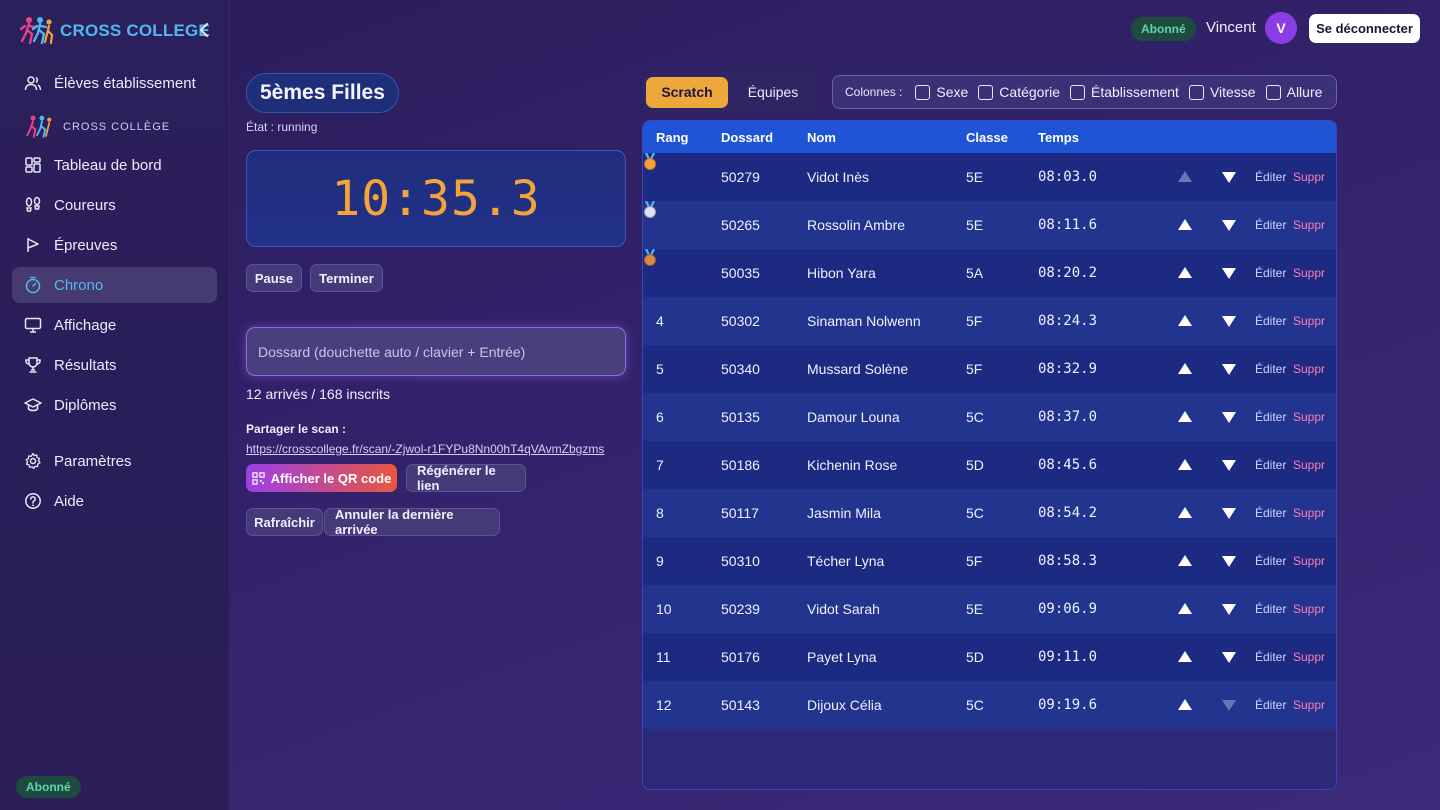 The width and height of the screenshot is (1440, 810). I want to click on dossard-input, so click(436, 351).